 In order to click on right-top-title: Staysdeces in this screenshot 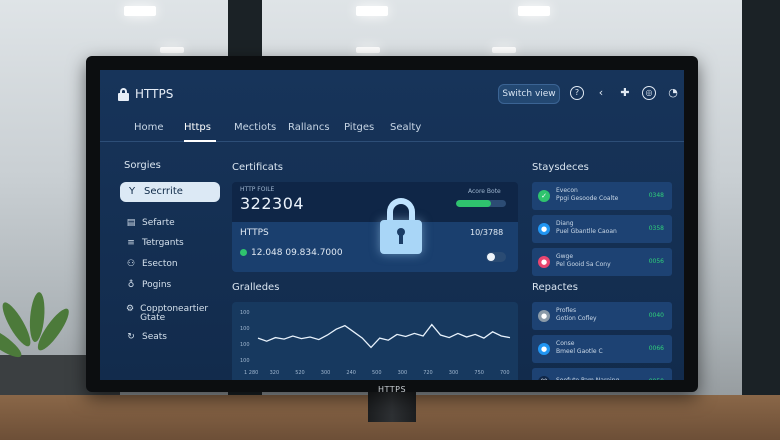, I will do `click(560, 167)`.